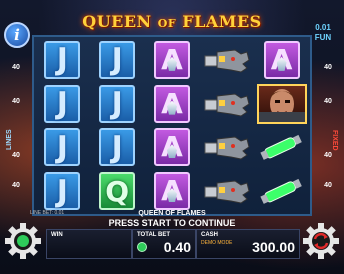  I want to click on reel-cell: Q, so click(117, 191).